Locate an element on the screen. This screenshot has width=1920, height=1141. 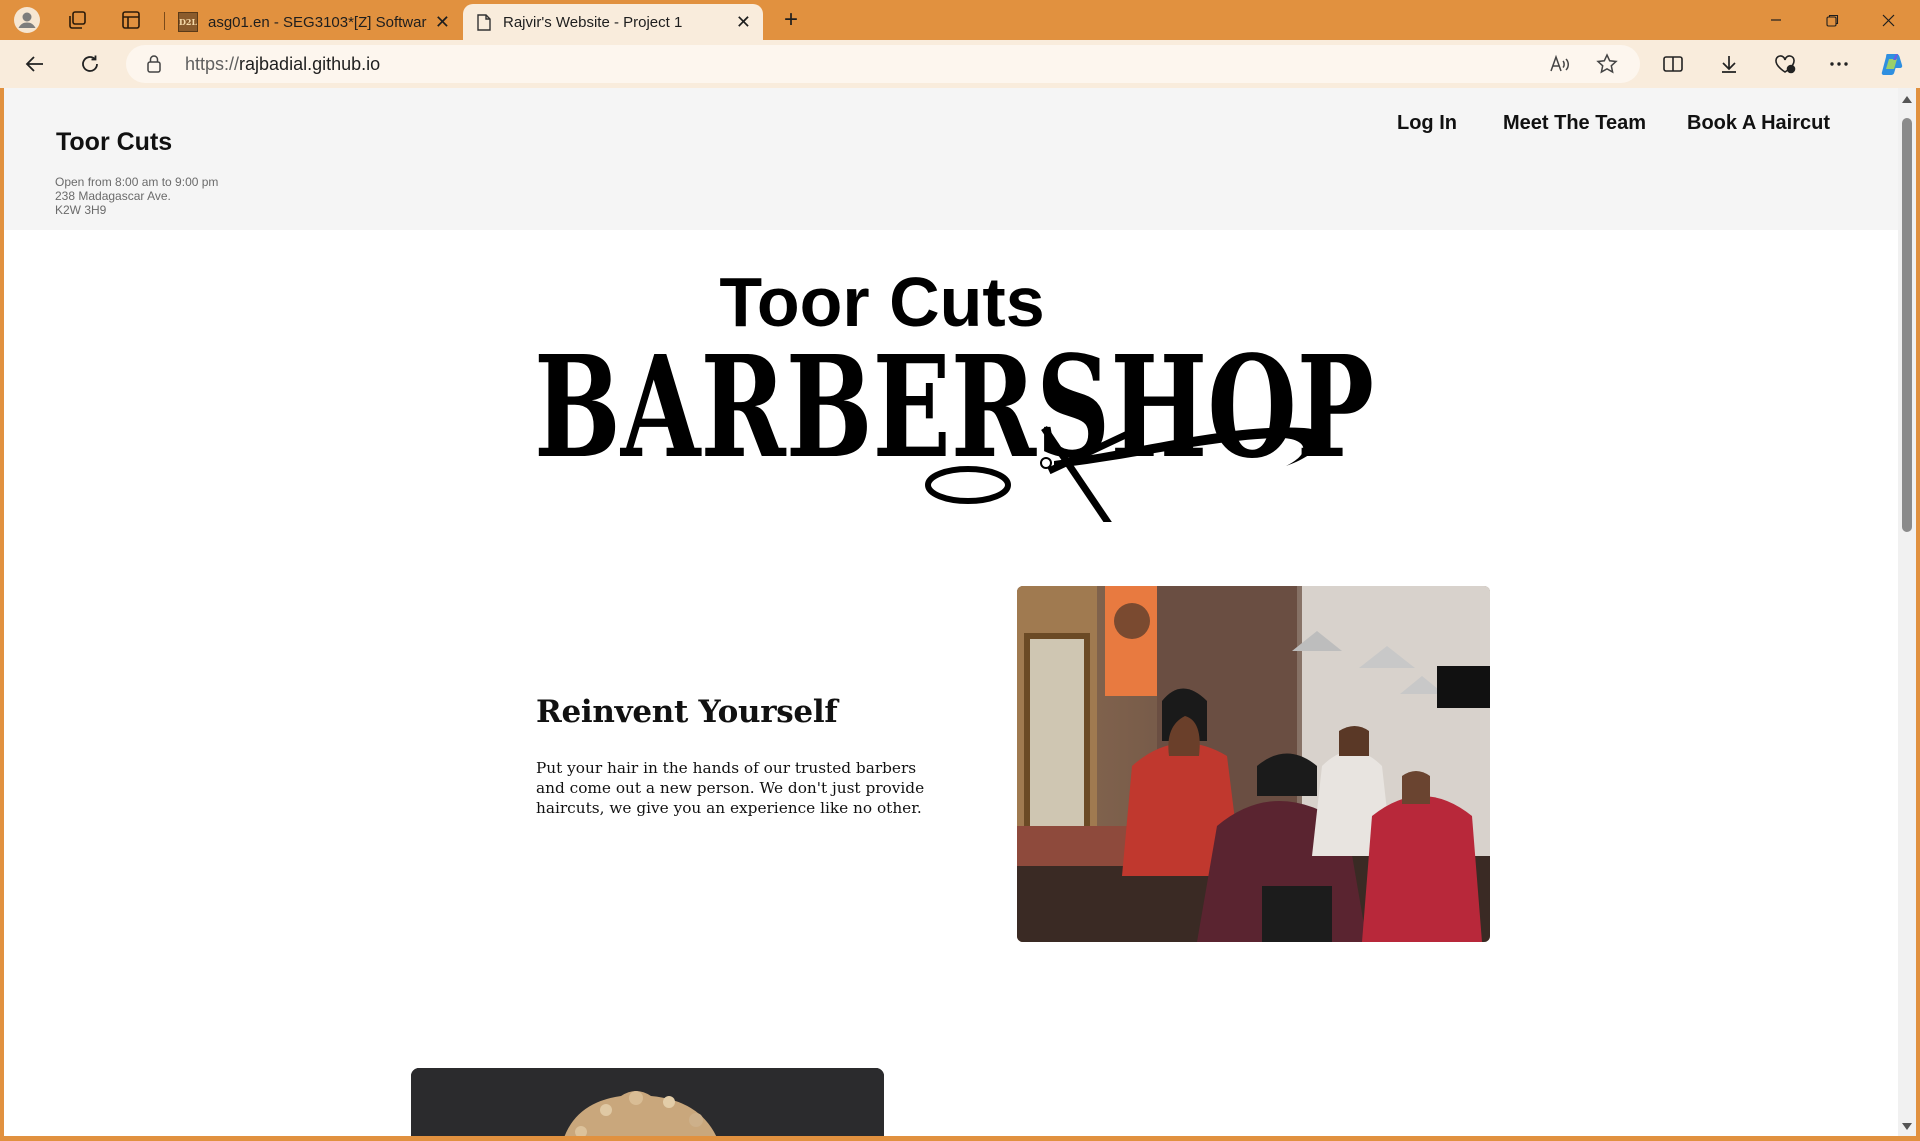
workspaces-icon is located at coordinates (77, 20).